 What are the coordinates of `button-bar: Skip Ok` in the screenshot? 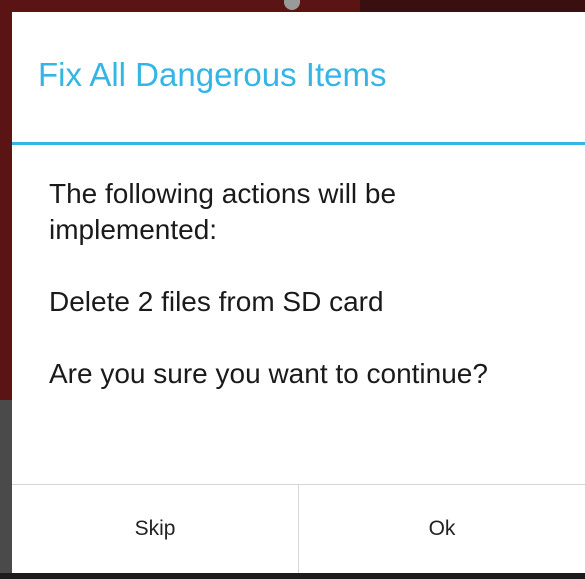 It's located at (298, 529).